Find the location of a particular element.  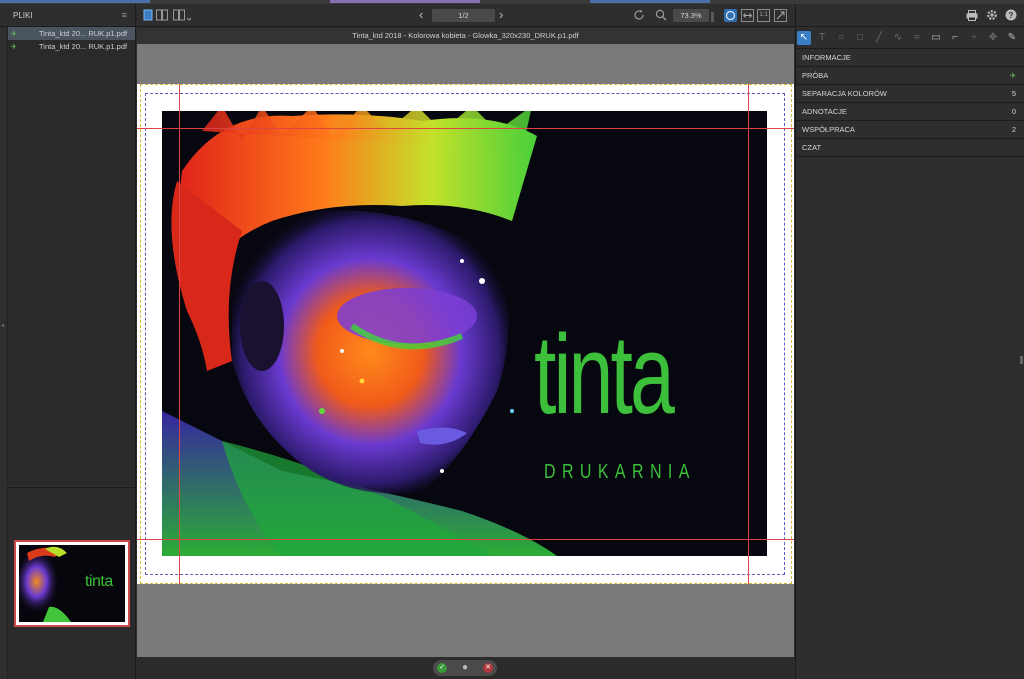

single-page-view-icon is located at coordinates (148, 15).